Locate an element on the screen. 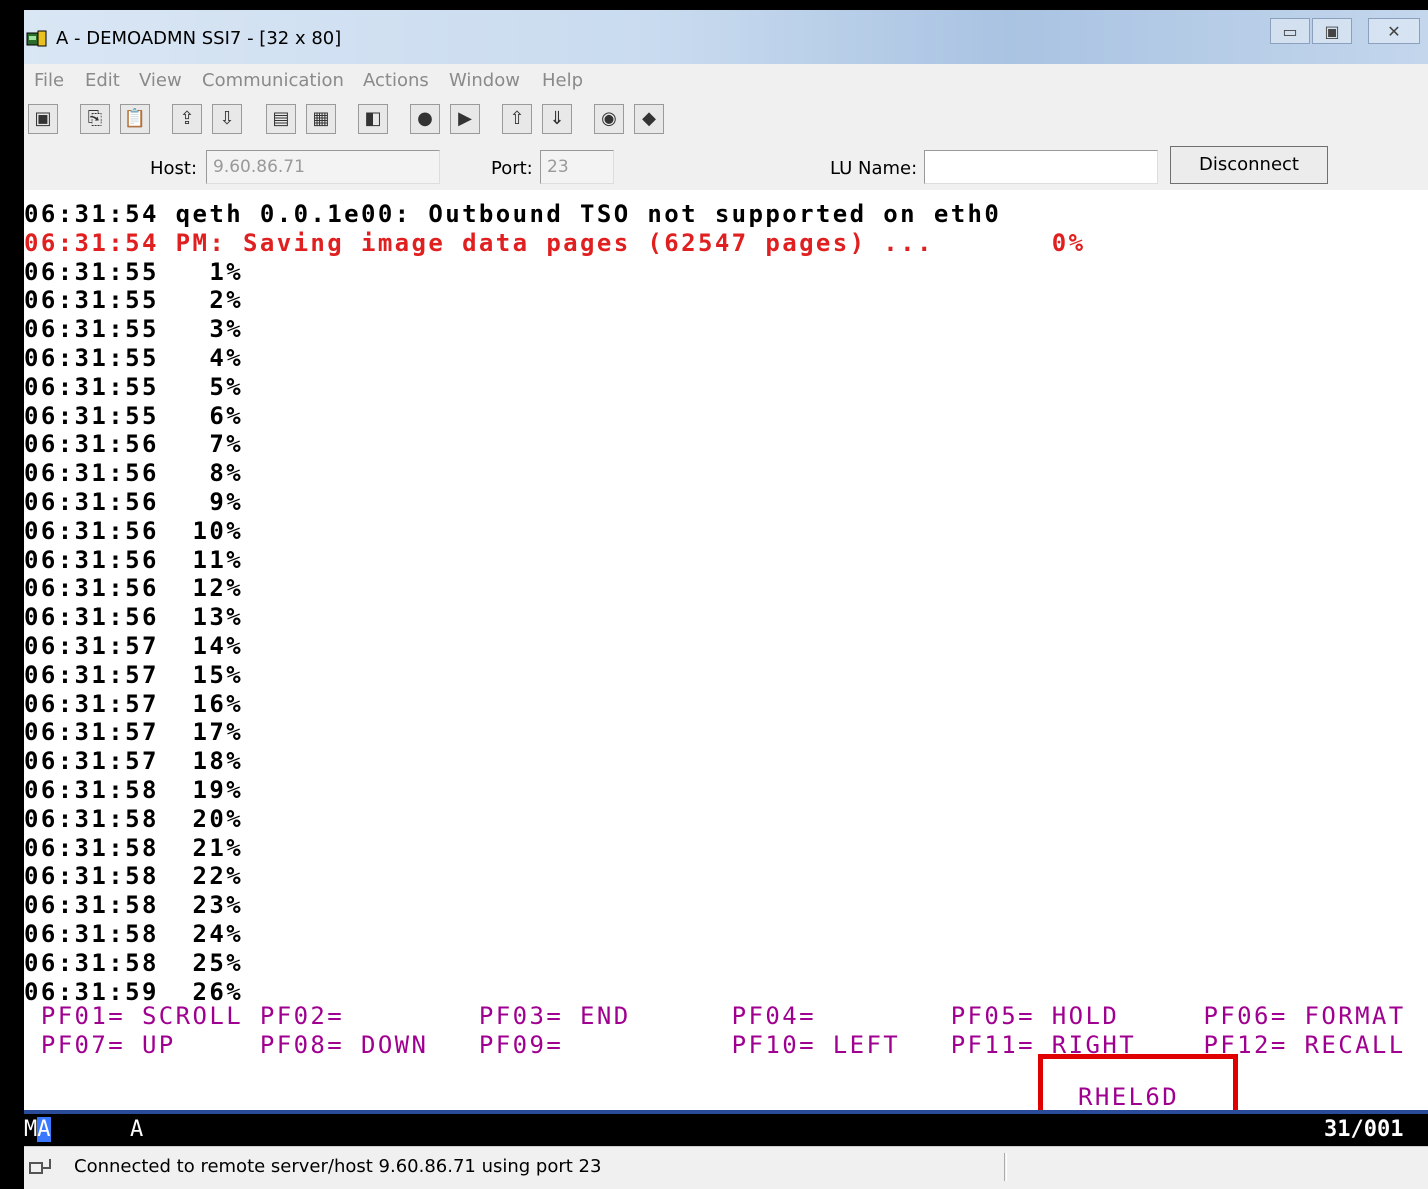 Image resolution: width=1428 pixels, height=1189 pixels. terminal-line: 06:31:56 8% is located at coordinates (134, 473).